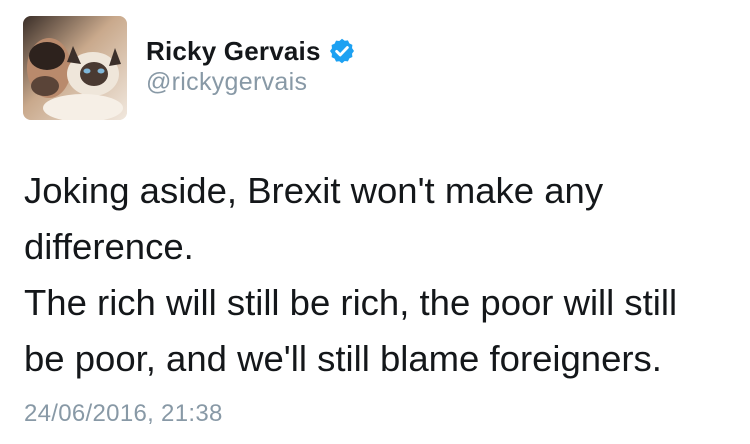  What do you see at coordinates (233, 51) in the screenshot?
I see `author-display-name: Ricky Gervais` at bounding box center [233, 51].